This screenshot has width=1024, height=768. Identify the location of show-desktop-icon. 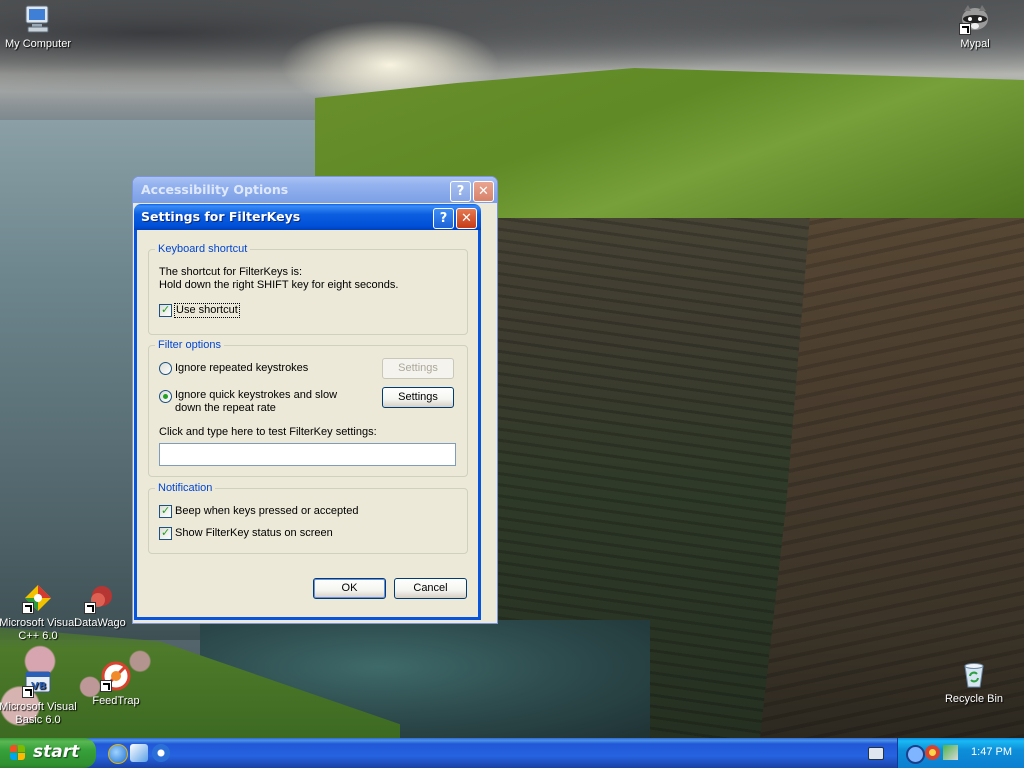
(161, 753).